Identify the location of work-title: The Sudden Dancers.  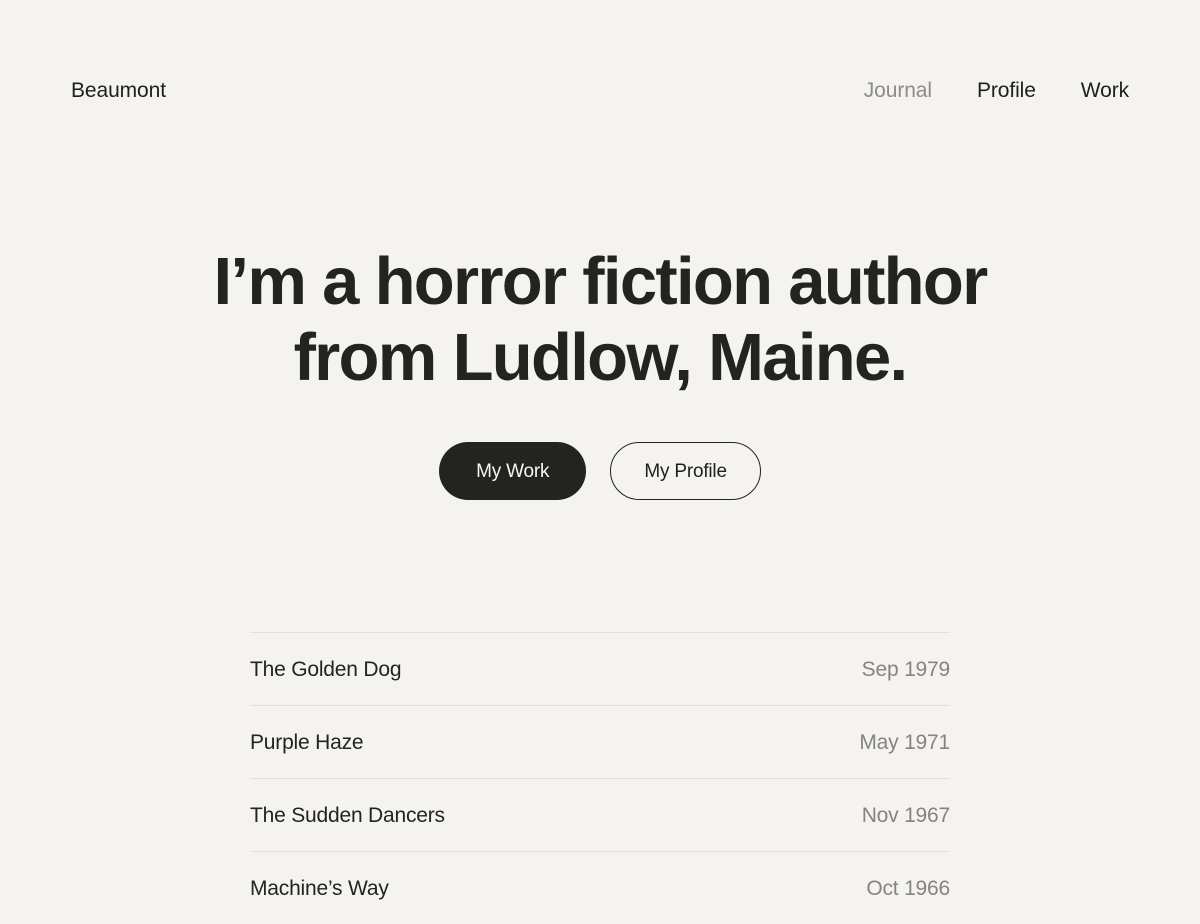
(347, 815).